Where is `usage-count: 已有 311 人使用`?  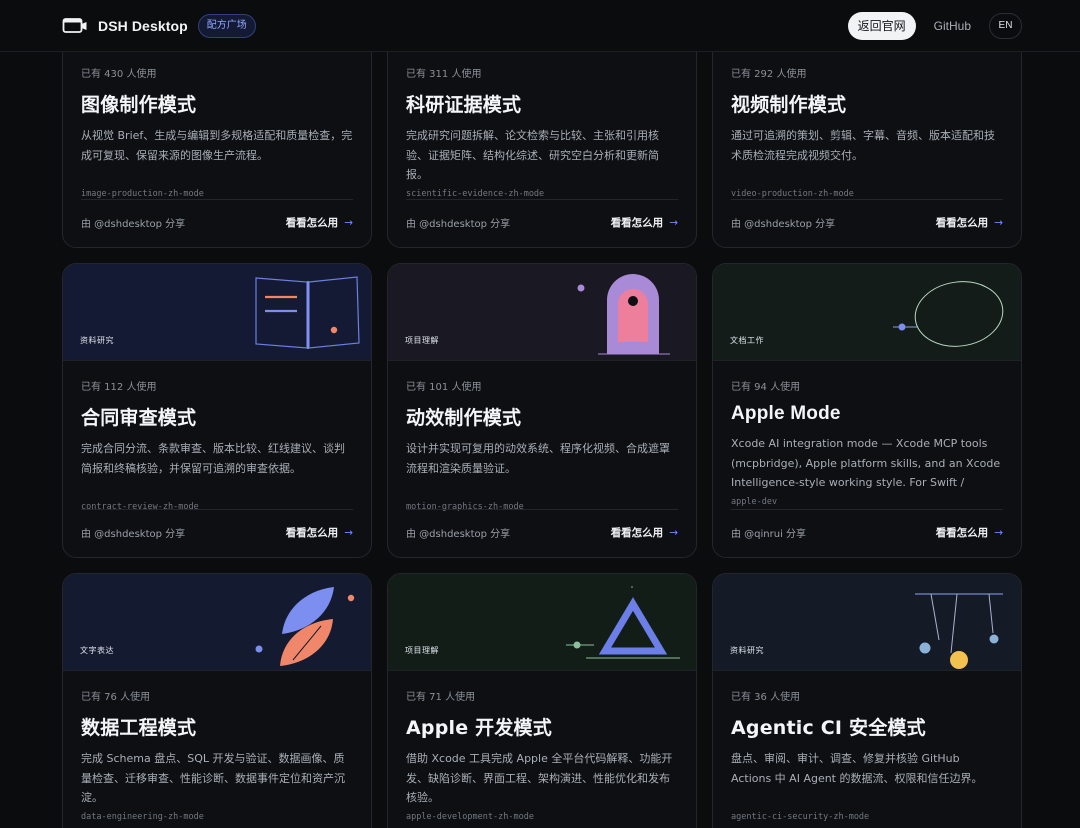 usage-count: 已有 311 人使用 is located at coordinates (444, 74).